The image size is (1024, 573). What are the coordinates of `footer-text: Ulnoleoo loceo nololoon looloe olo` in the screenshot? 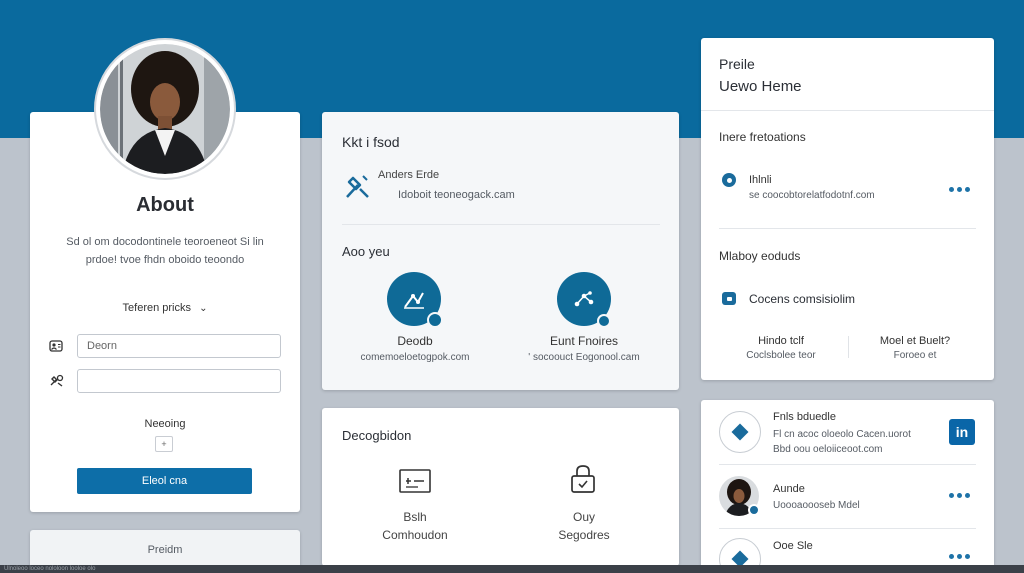 It's located at (50, 569).